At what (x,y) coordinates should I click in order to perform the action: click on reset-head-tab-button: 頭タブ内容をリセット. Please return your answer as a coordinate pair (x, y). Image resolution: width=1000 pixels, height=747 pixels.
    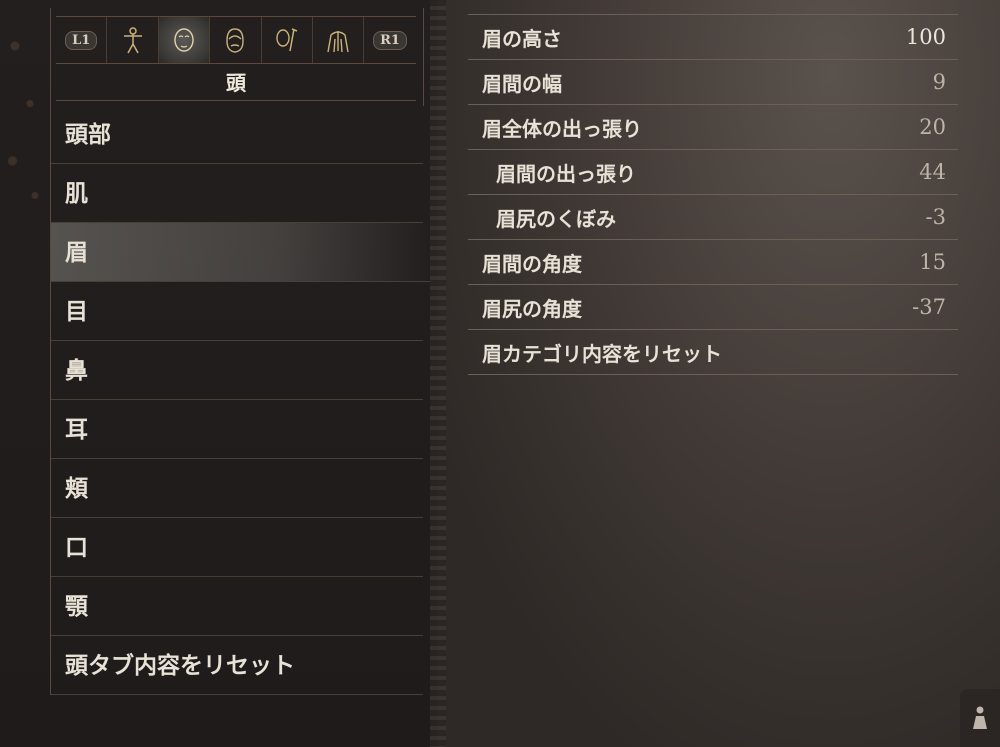
    Looking at the image, I should click on (237, 665).